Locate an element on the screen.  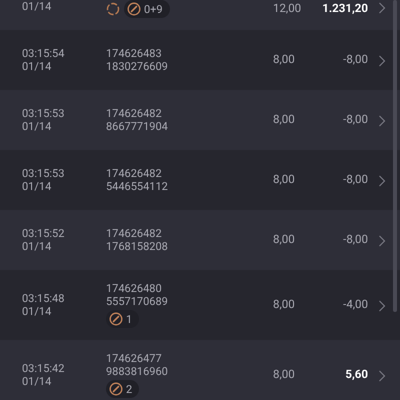
result-amount: 5,60 is located at coordinates (356, 375).